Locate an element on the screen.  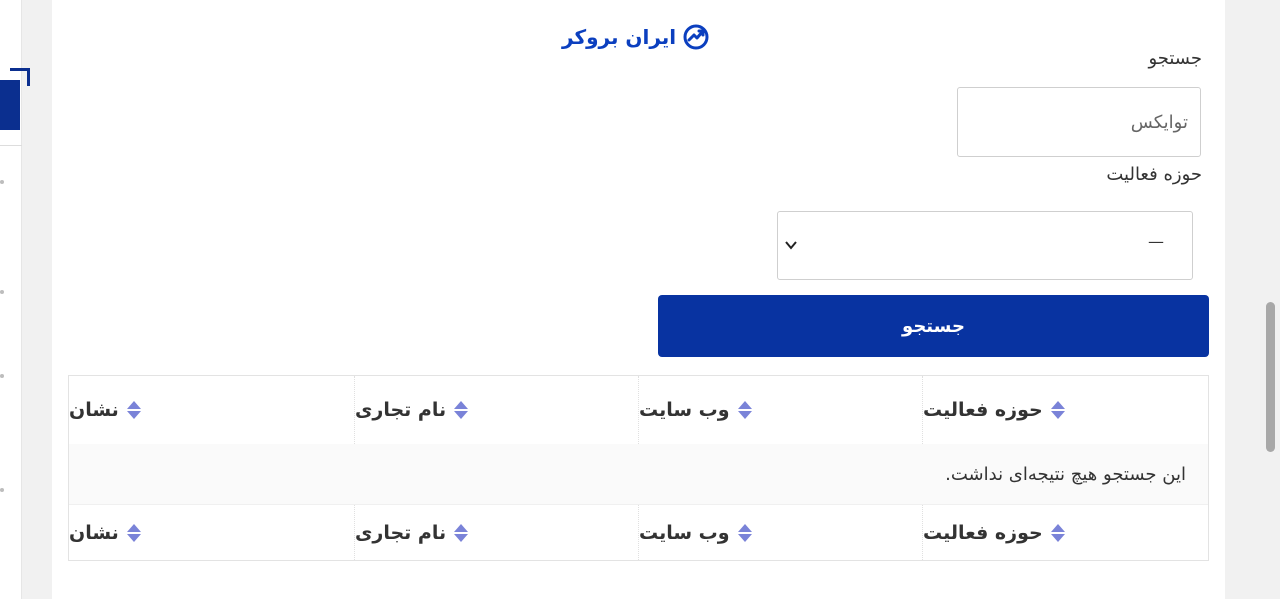
brand-logo: ایران بروکر is located at coordinates (640, 37).